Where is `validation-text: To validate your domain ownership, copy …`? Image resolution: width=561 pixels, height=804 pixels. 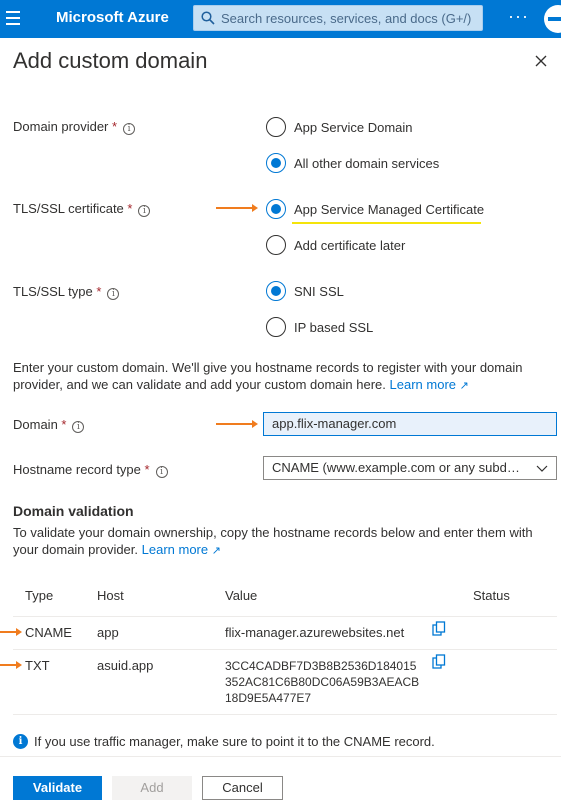
validation-text: To validate your domain ownership, copy … is located at coordinates (273, 541).